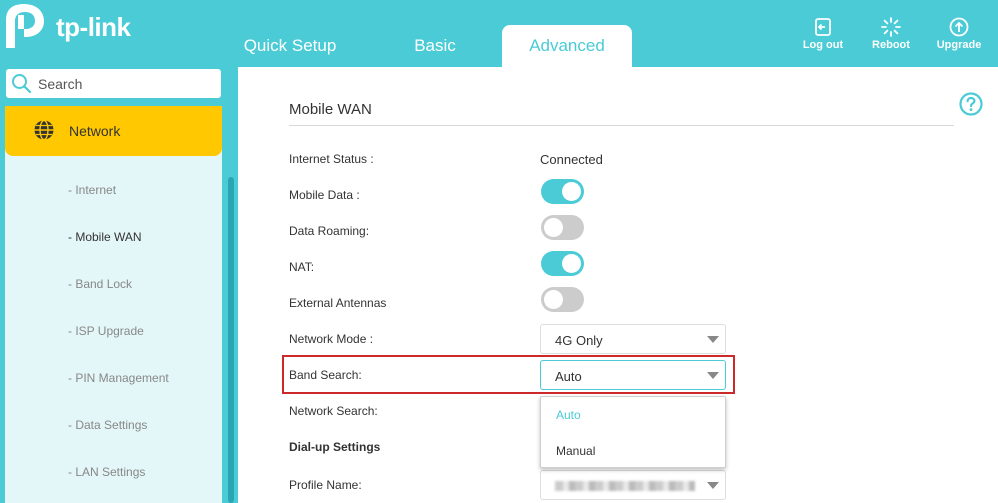 Image resolution: width=998 pixels, height=503 pixels. Describe the element at coordinates (568, 415) in the screenshot. I see `dropdown-option-auto: Auto` at that location.